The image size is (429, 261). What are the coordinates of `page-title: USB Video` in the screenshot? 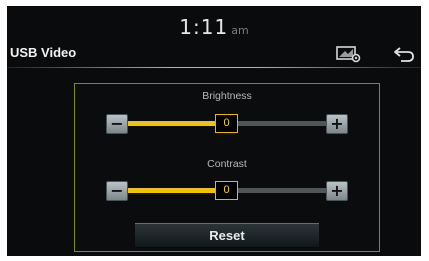 It's located at (43, 52).